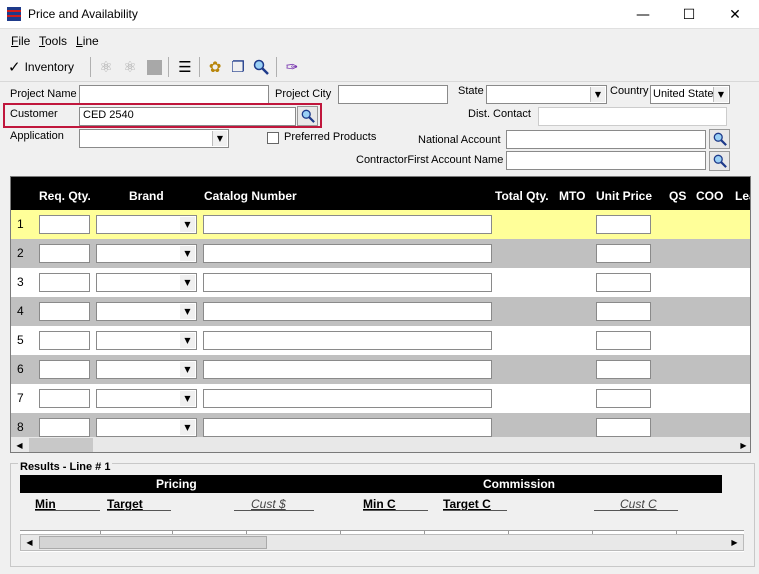  I want to click on quantity-forward-icon: ⚛, so click(130, 67).